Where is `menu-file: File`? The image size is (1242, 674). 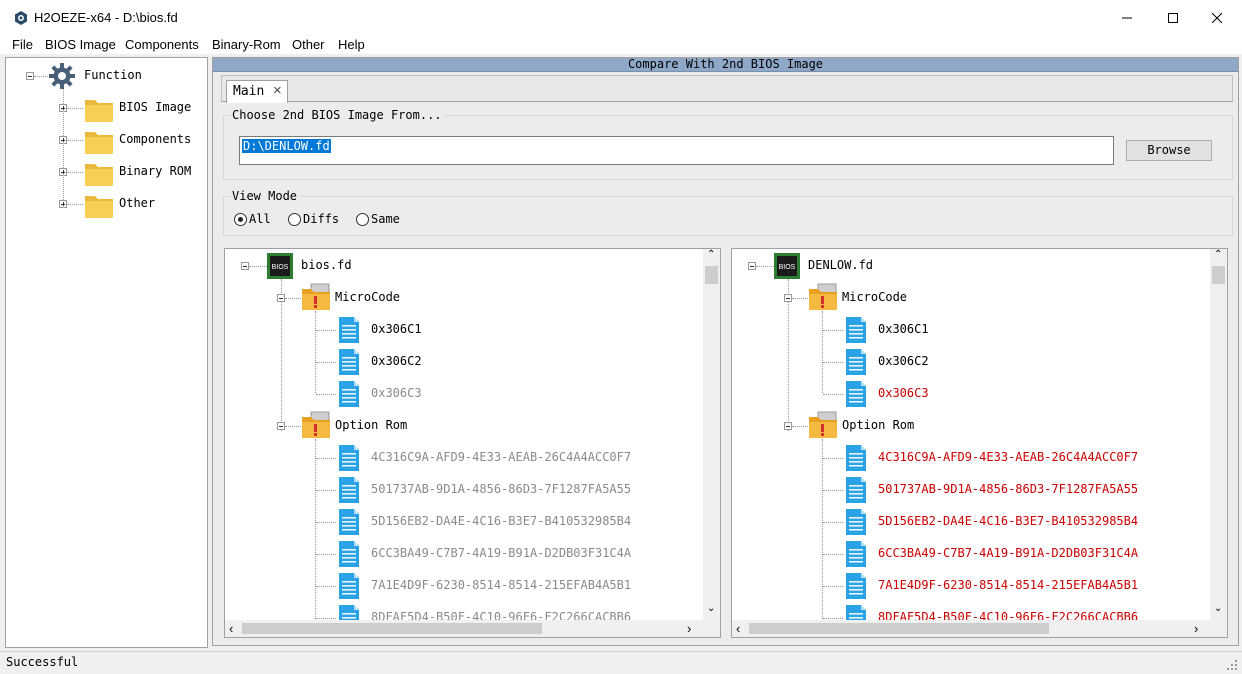 menu-file: File is located at coordinates (22, 44).